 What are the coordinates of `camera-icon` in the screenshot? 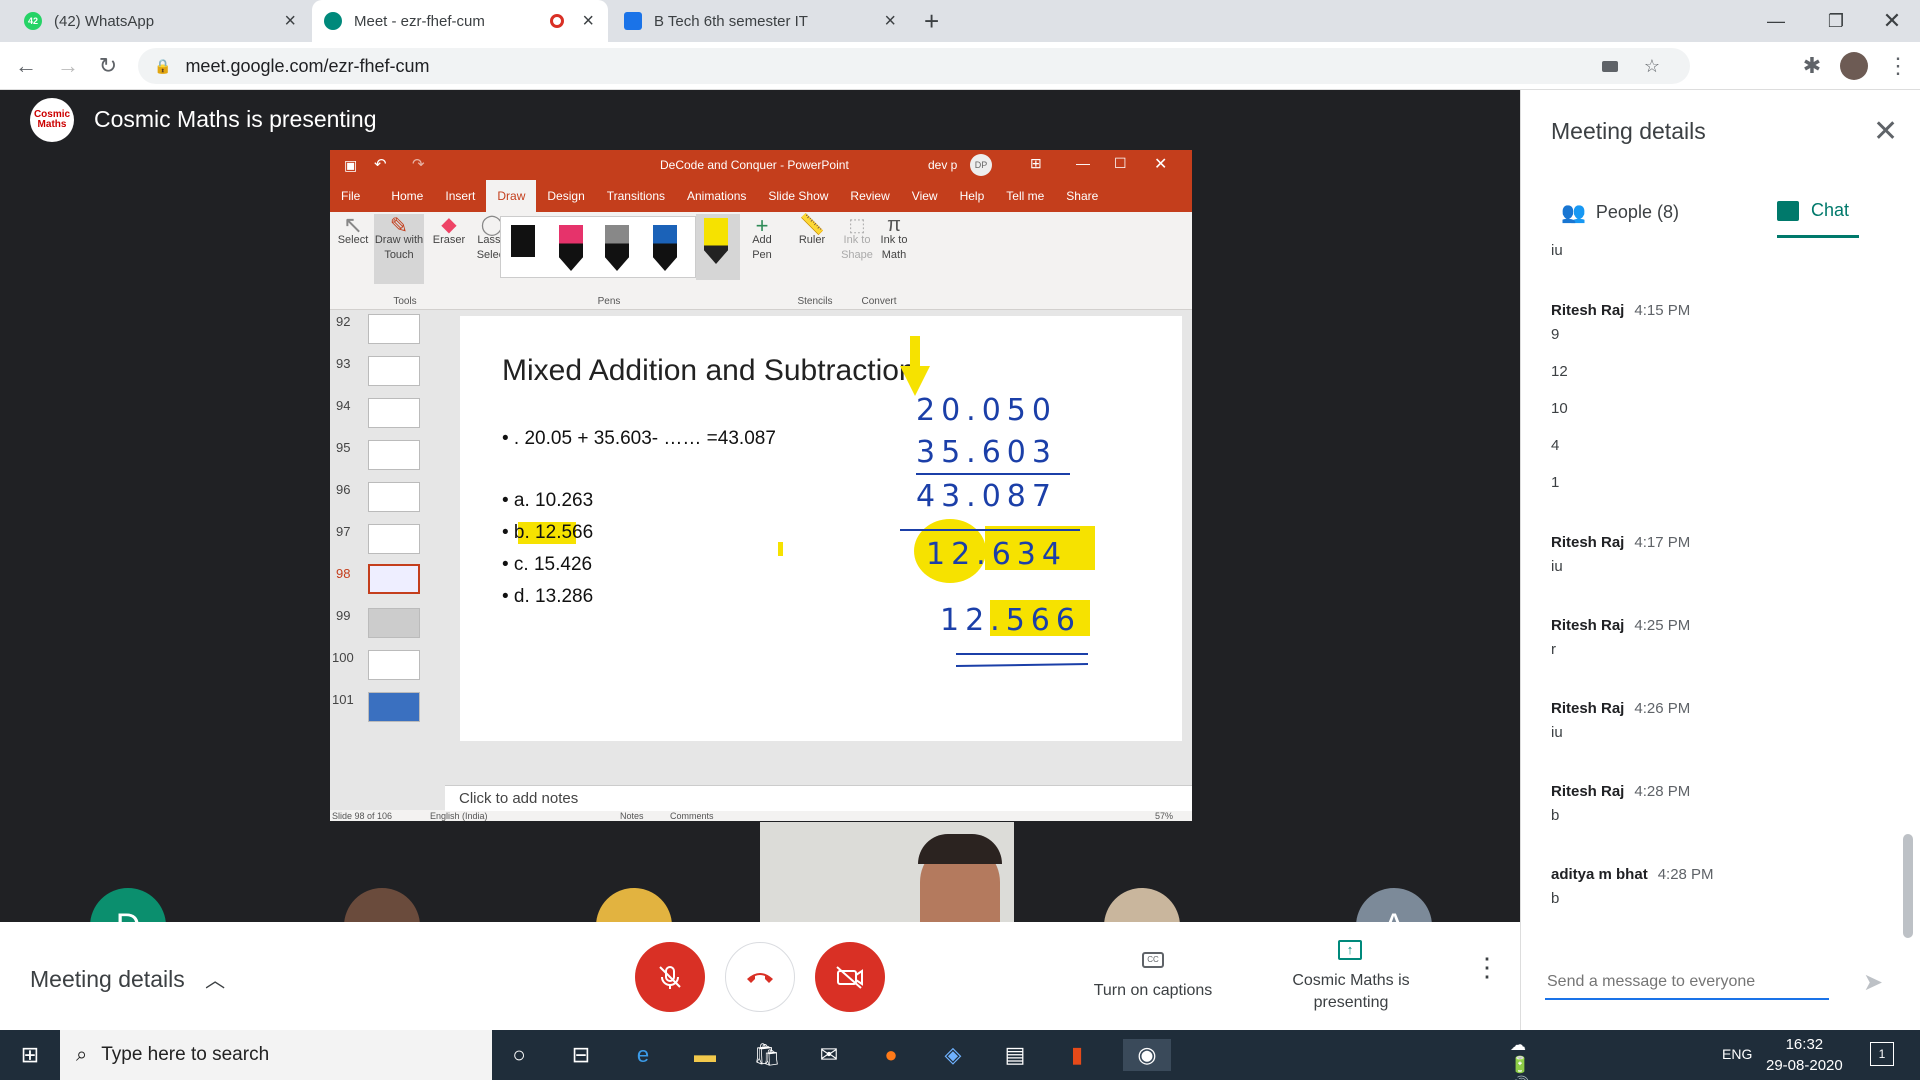 It's located at (1610, 66).